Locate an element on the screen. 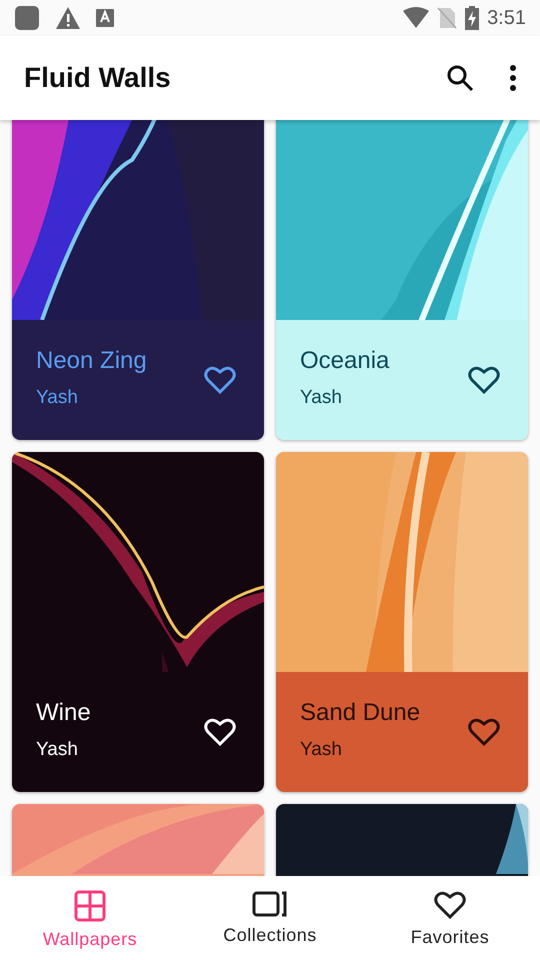 Image resolution: width=540 pixels, height=960 pixels. no-sim-icon is located at coordinates (447, 18).